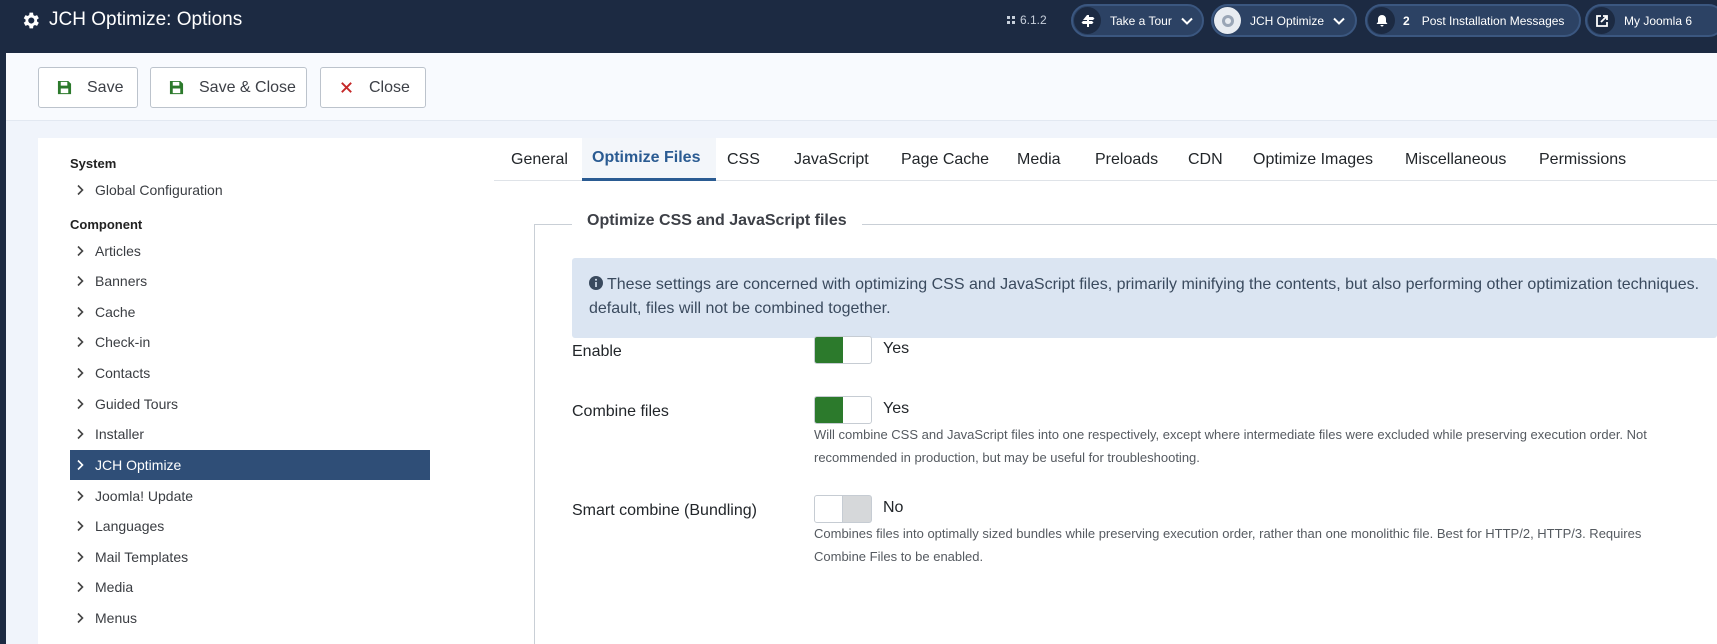  What do you see at coordinates (247, 87) in the screenshot?
I see `save-close-label: Save & Close` at bounding box center [247, 87].